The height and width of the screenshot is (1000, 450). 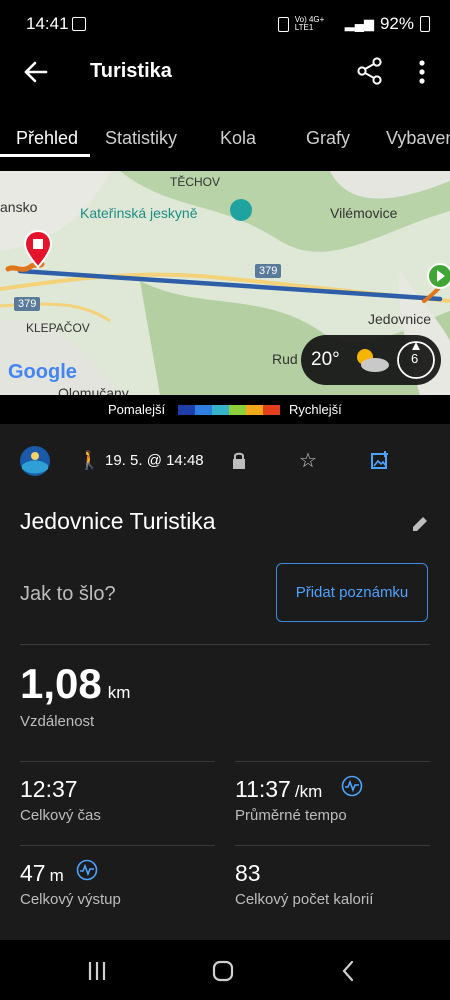 What do you see at coordinates (141, 138) in the screenshot?
I see `tab-statistics: Statistiky` at bounding box center [141, 138].